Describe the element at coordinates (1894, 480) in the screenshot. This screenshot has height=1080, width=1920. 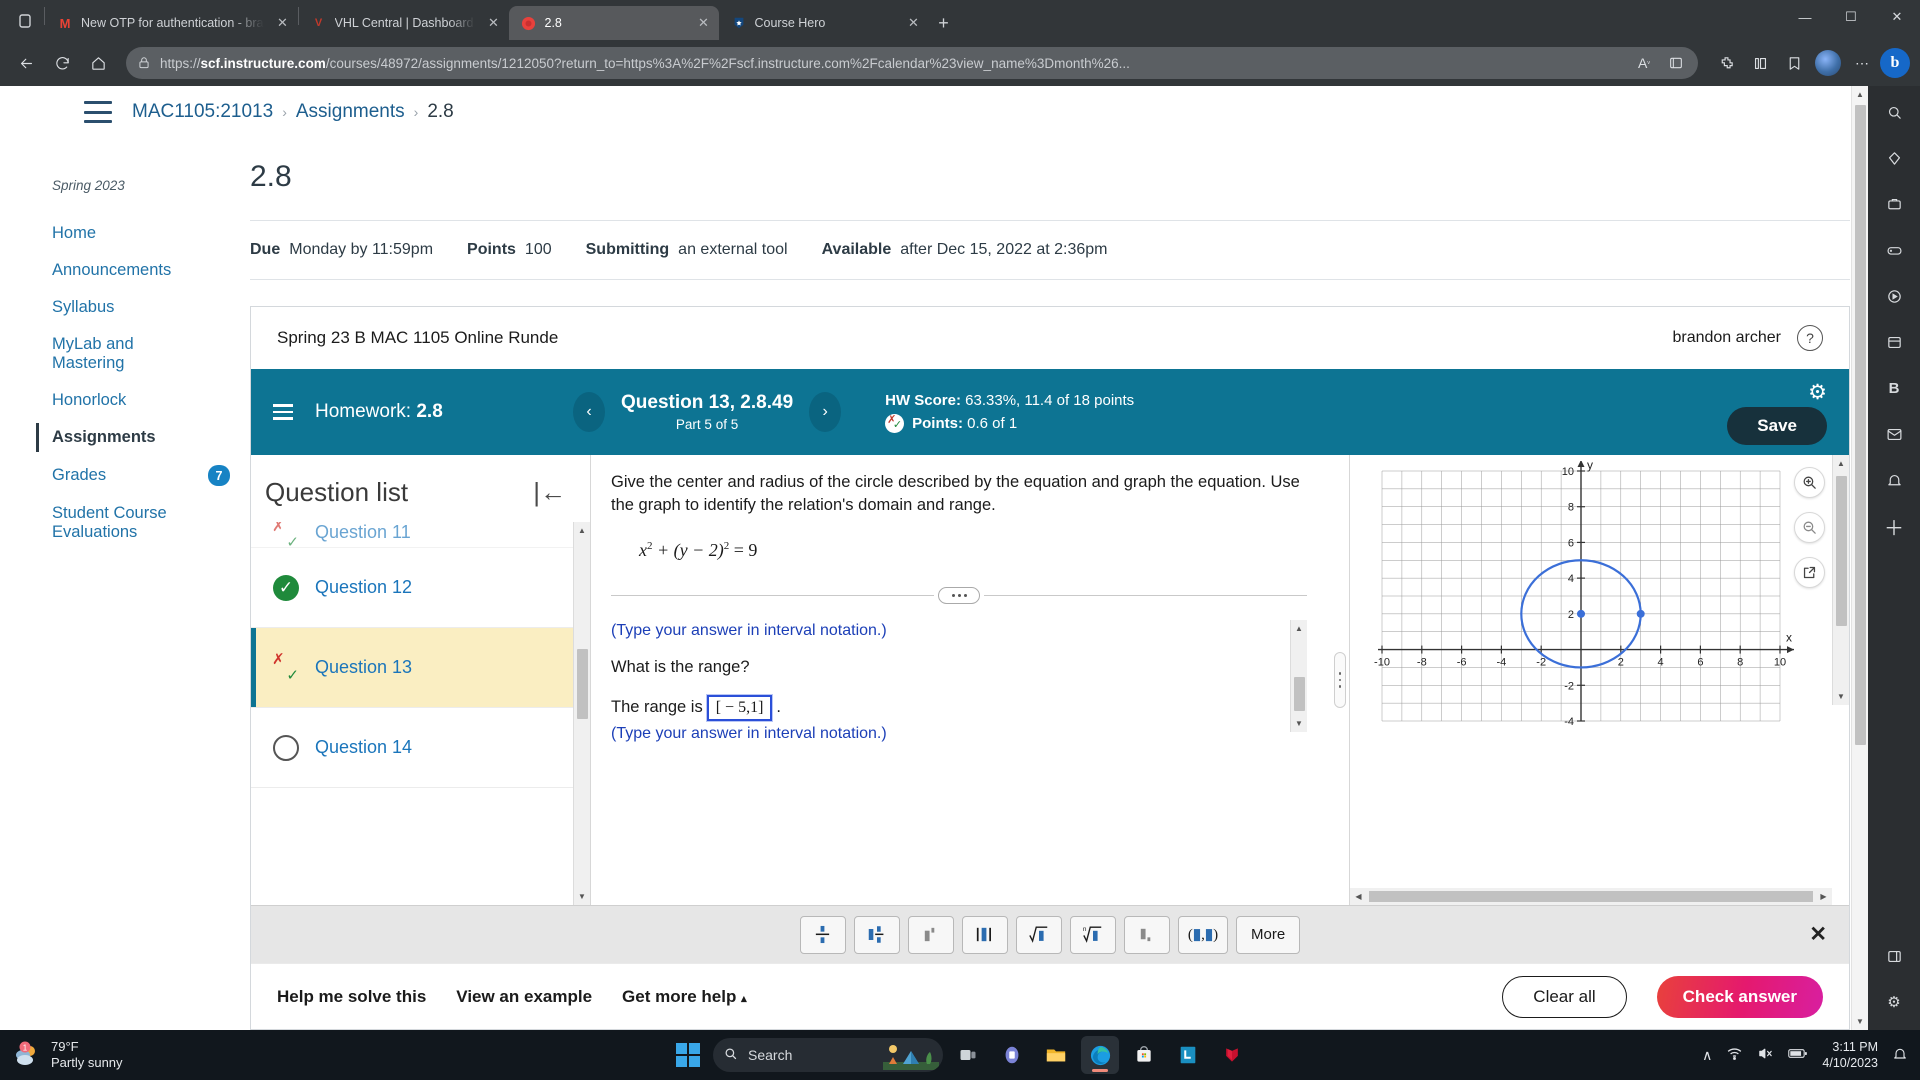
I see `sidebar-notifications-icon` at that location.